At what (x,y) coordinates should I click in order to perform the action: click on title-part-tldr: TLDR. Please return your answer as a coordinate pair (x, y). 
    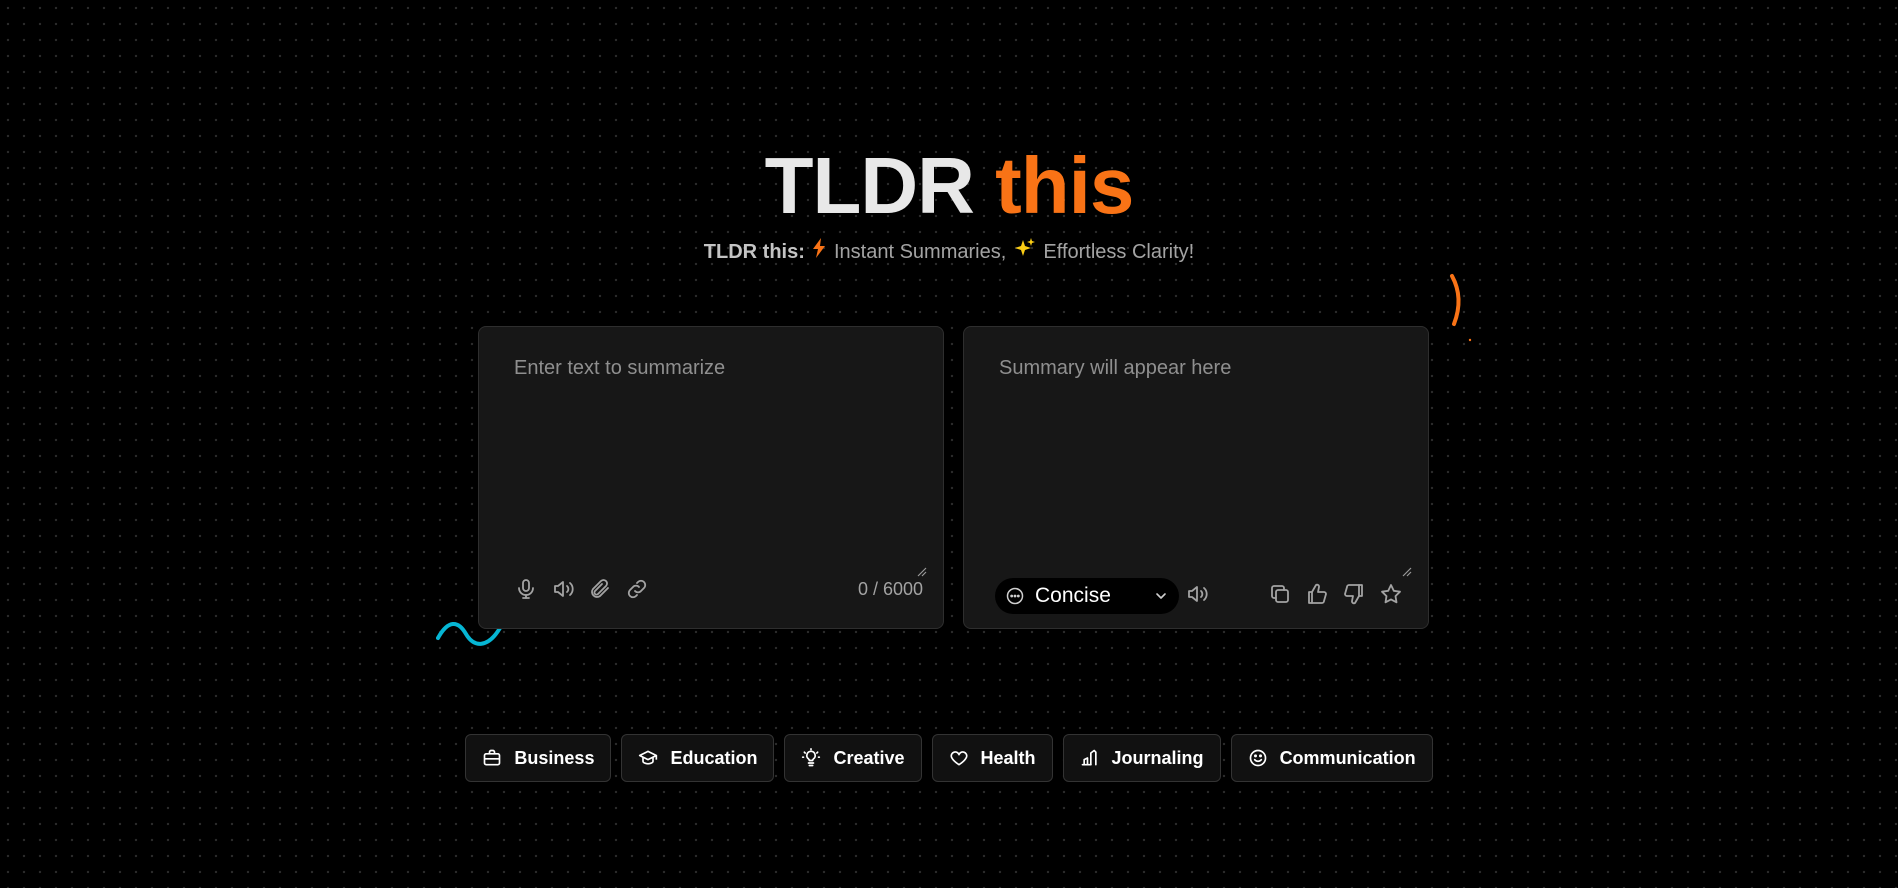
    Looking at the image, I should click on (869, 185).